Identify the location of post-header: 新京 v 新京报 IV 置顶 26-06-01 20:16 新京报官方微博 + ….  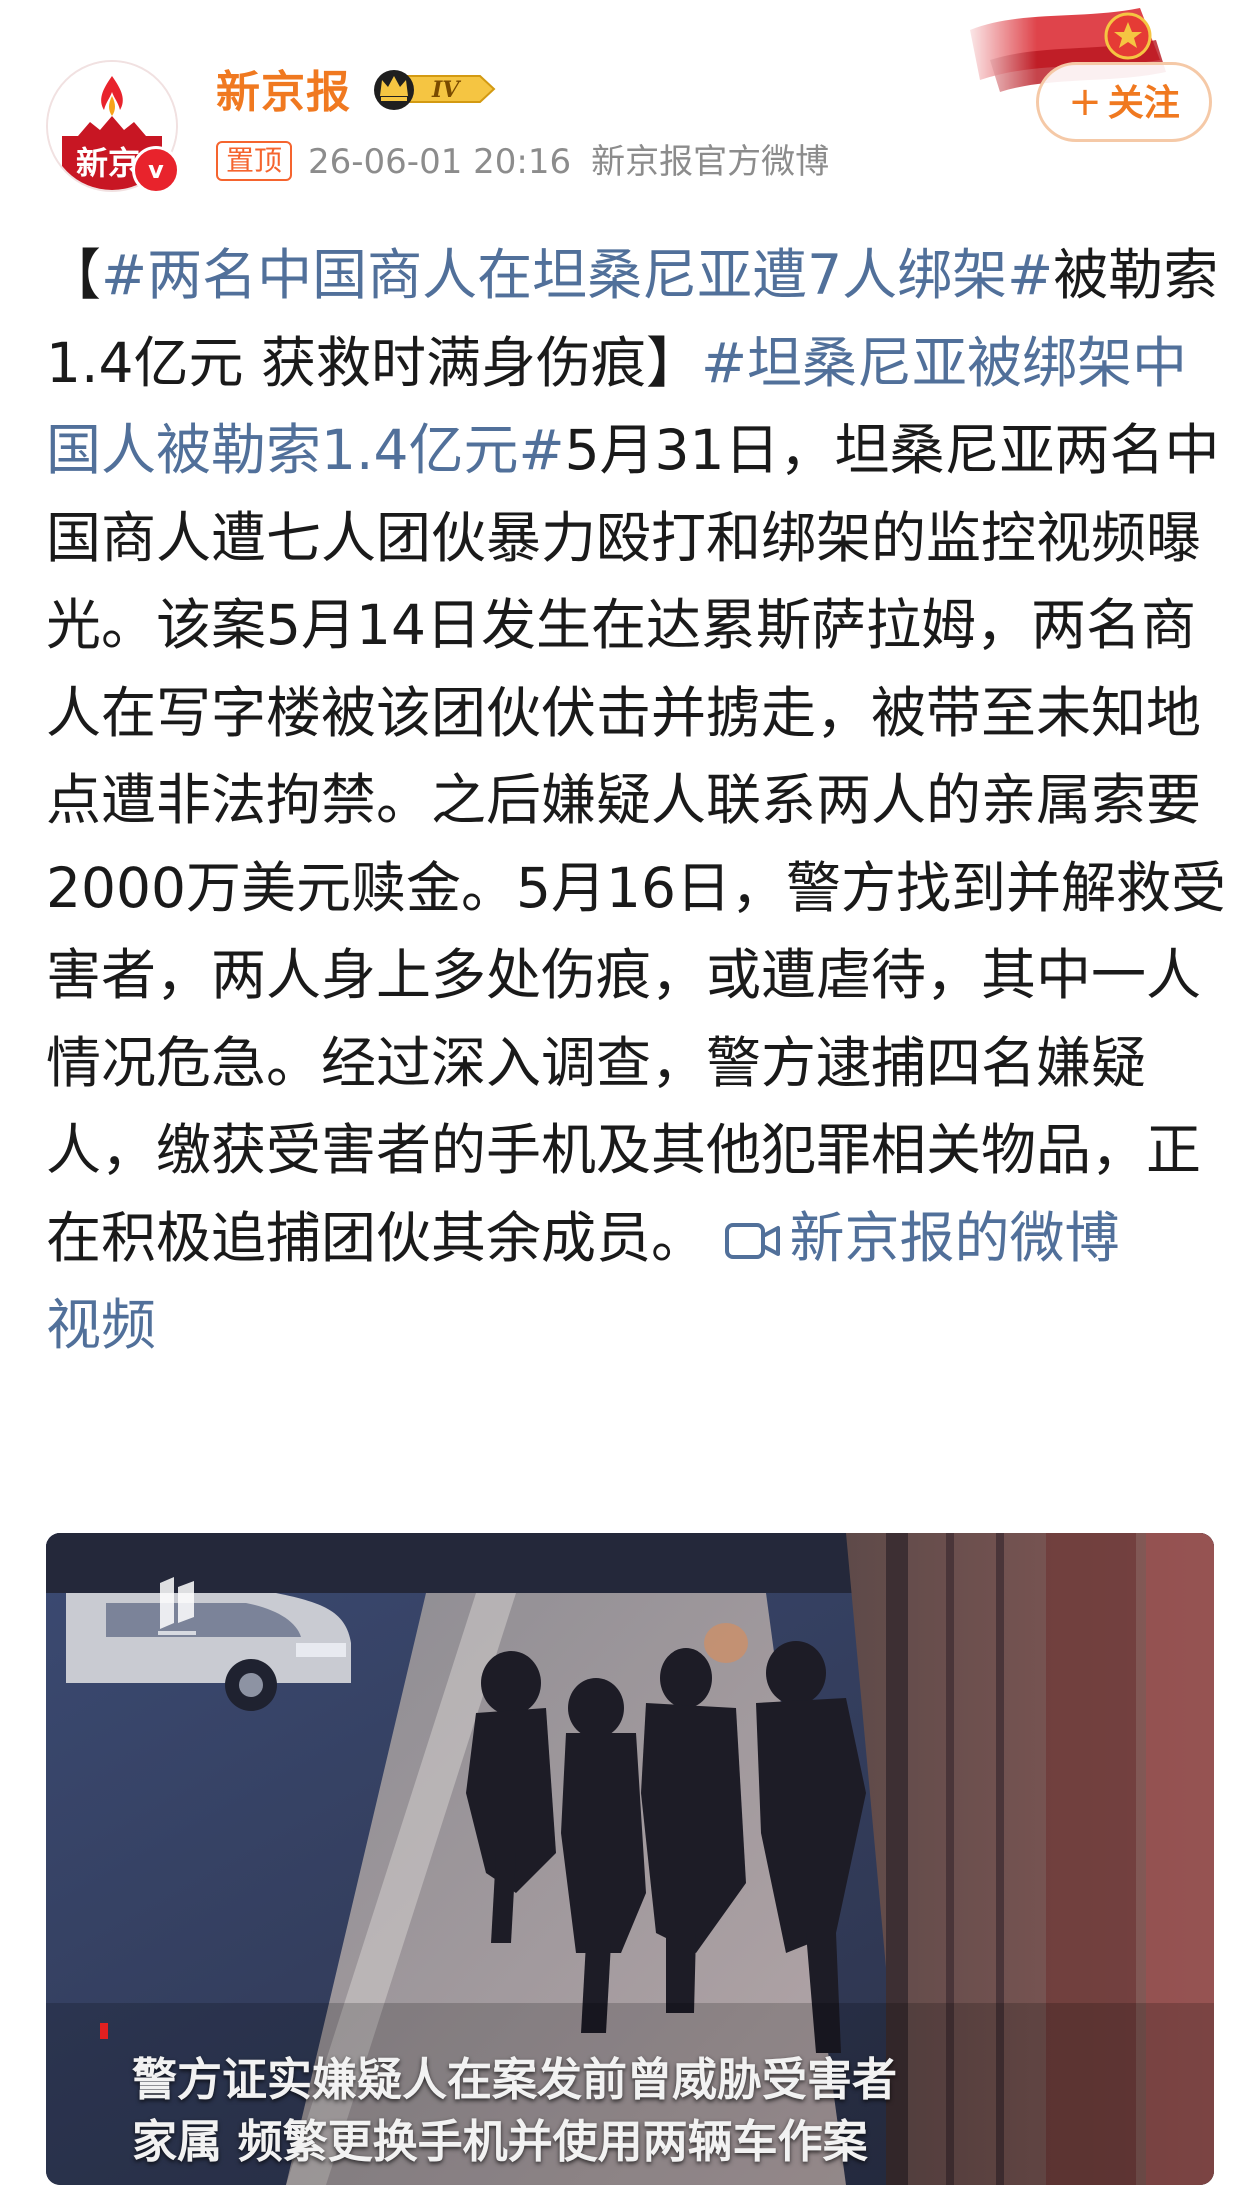
(630, 100).